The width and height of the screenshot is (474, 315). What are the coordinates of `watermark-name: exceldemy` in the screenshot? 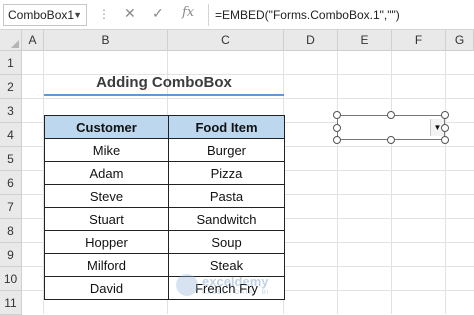 It's located at (235, 281).